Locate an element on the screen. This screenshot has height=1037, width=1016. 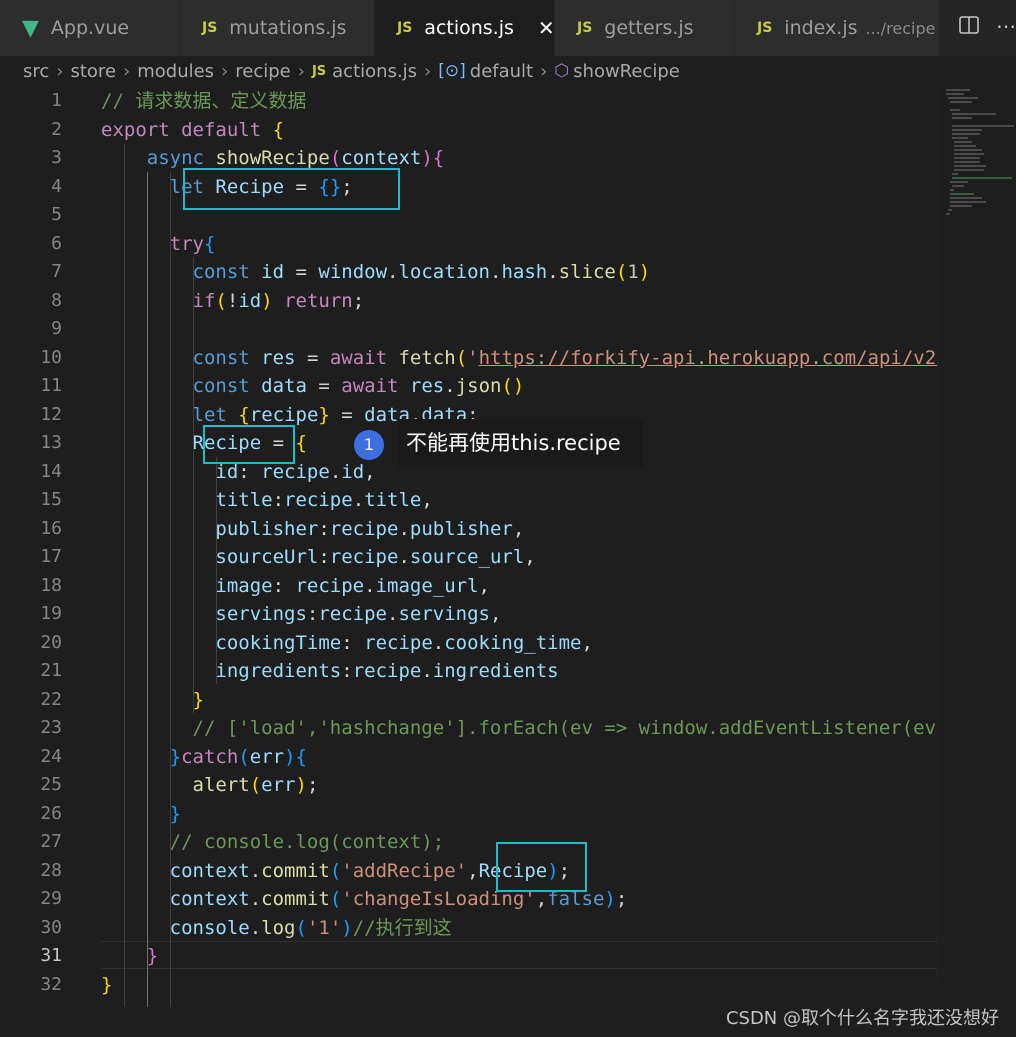
breadcrumb-item: modules is located at coordinates (175, 71).